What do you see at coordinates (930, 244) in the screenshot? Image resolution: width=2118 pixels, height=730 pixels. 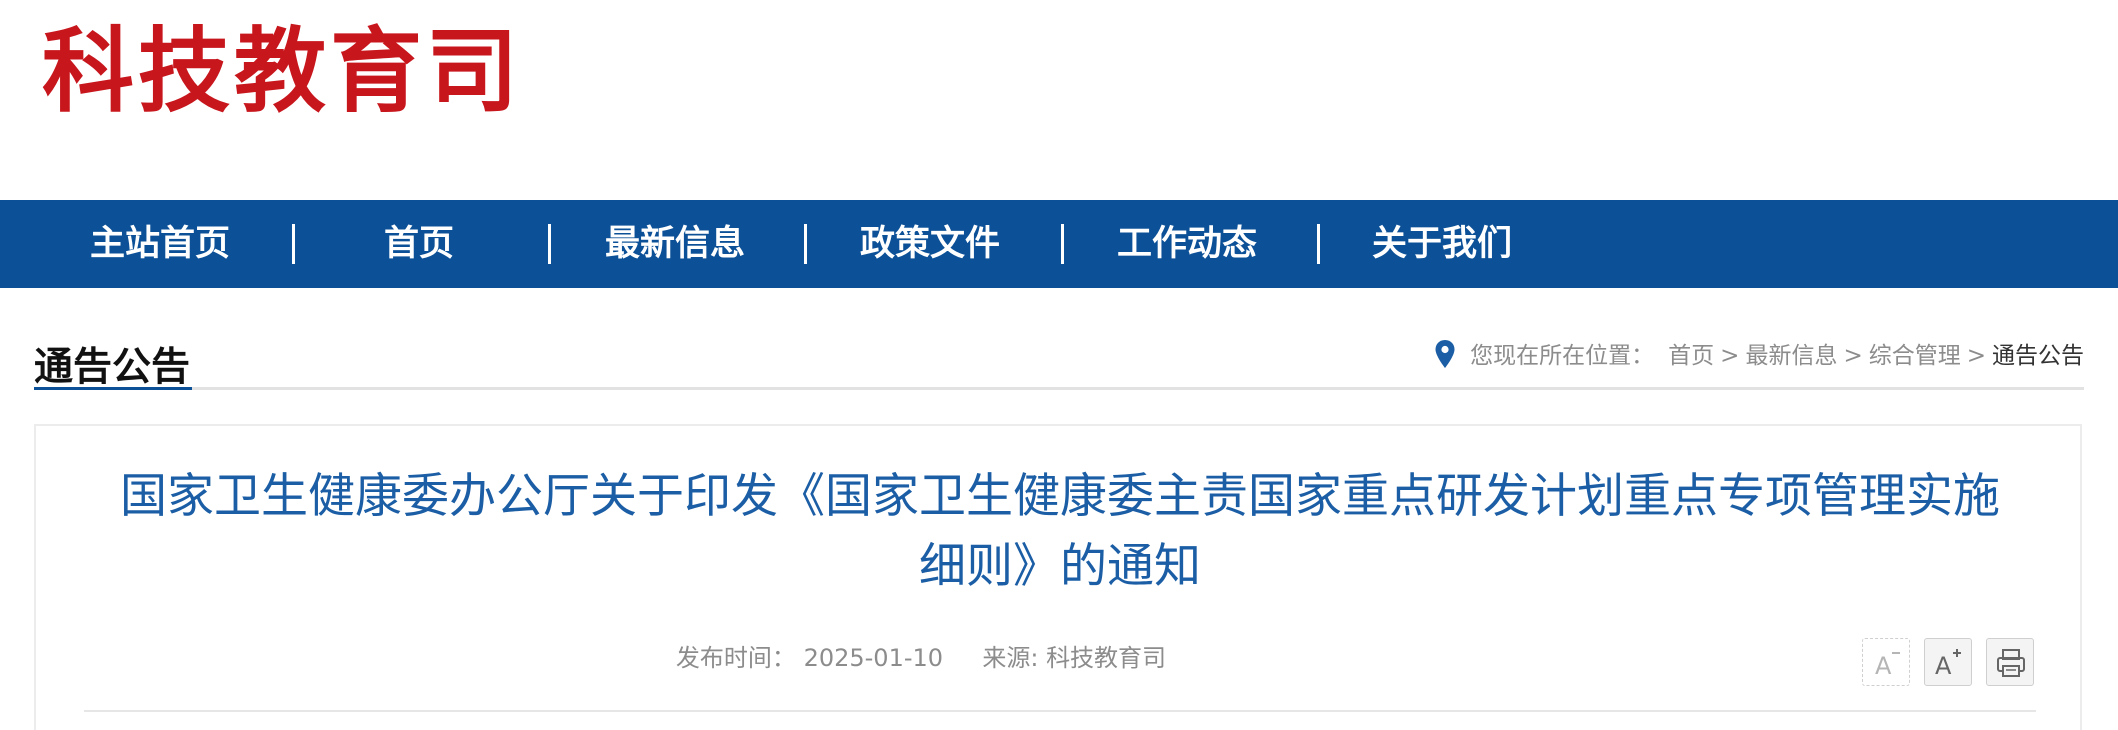 I see `nav-item-policy-documents: 政策文件` at bounding box center [930, 244].